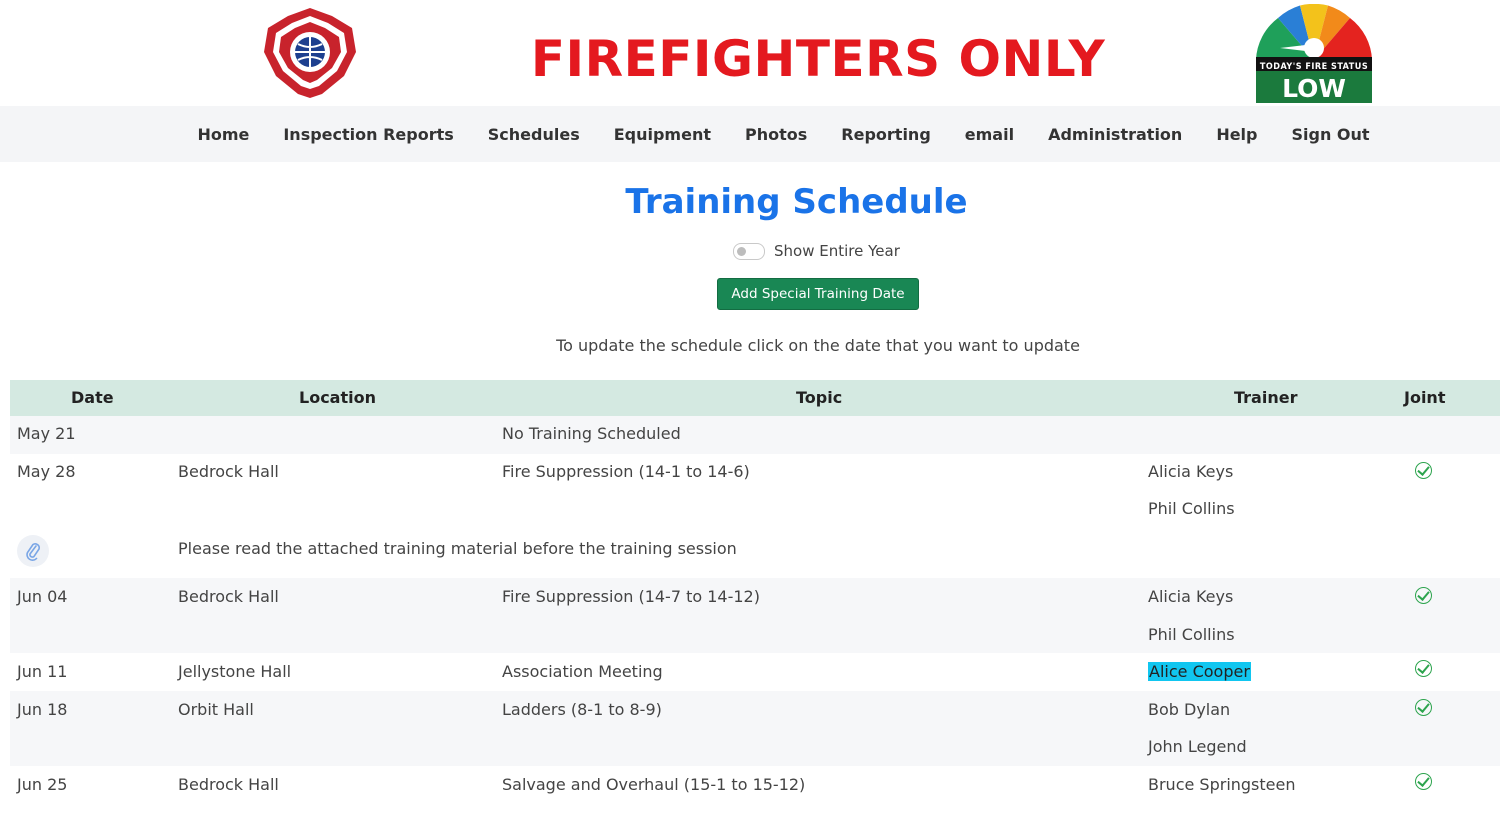 Image resolution: width=1500 pixels, height=814 pixels. I want to click on row-topic: Fire Suppression (14-1 to 14-6), so click(626, 471).